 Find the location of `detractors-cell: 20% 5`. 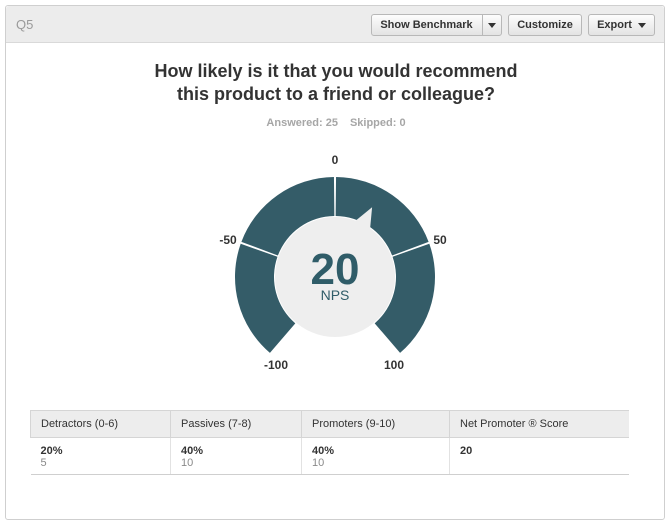

detractors-cell: 20% 5 is located at coordinates (100, 456).